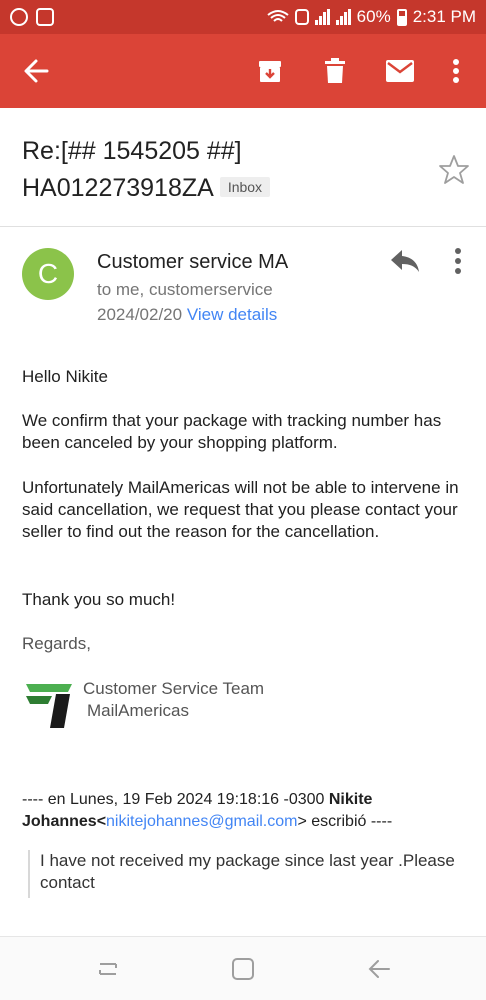 This screenshot has width=486, height=1000. Describe the element at coordinates (405, 261) in the screenshot. I see `reply-icon` at that location.